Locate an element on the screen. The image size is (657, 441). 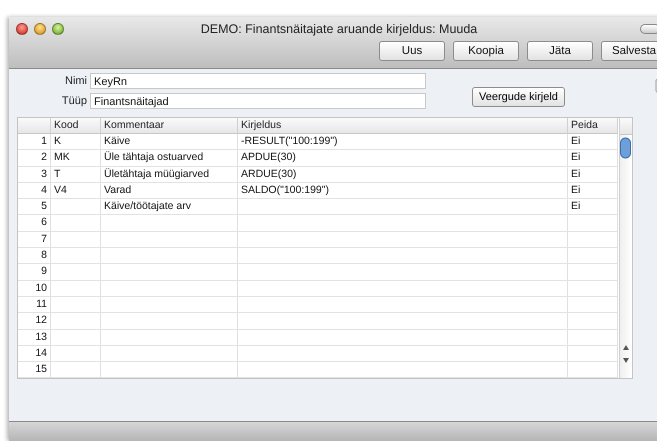
row-number: 14 is located at coordinates (34, 354).